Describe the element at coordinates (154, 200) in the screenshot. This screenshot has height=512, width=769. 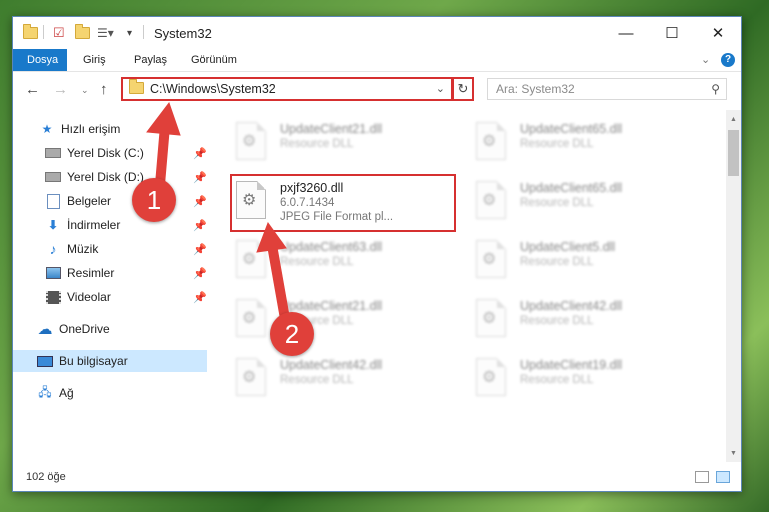
I see `callout-badge-1: 1` at that location.